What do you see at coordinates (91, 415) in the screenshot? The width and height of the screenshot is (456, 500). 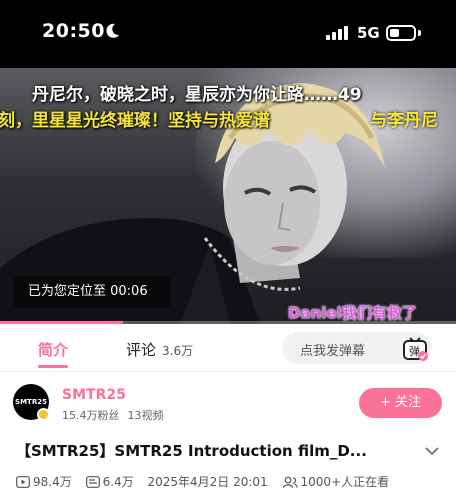 I see `uploader-fans: 15.4万粉丝` at bounding box center [91, 415].